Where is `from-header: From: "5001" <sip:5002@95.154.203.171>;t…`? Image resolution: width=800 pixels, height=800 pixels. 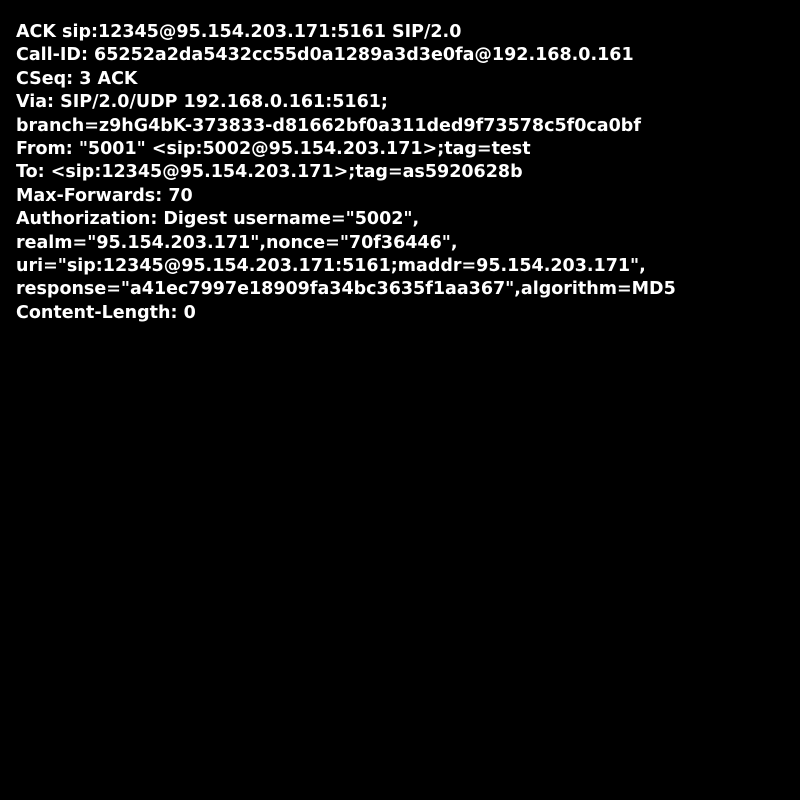
from-header: From: "5001" <sip:5002@95.154.203.171>;t… is located at coordinates (273, 149).